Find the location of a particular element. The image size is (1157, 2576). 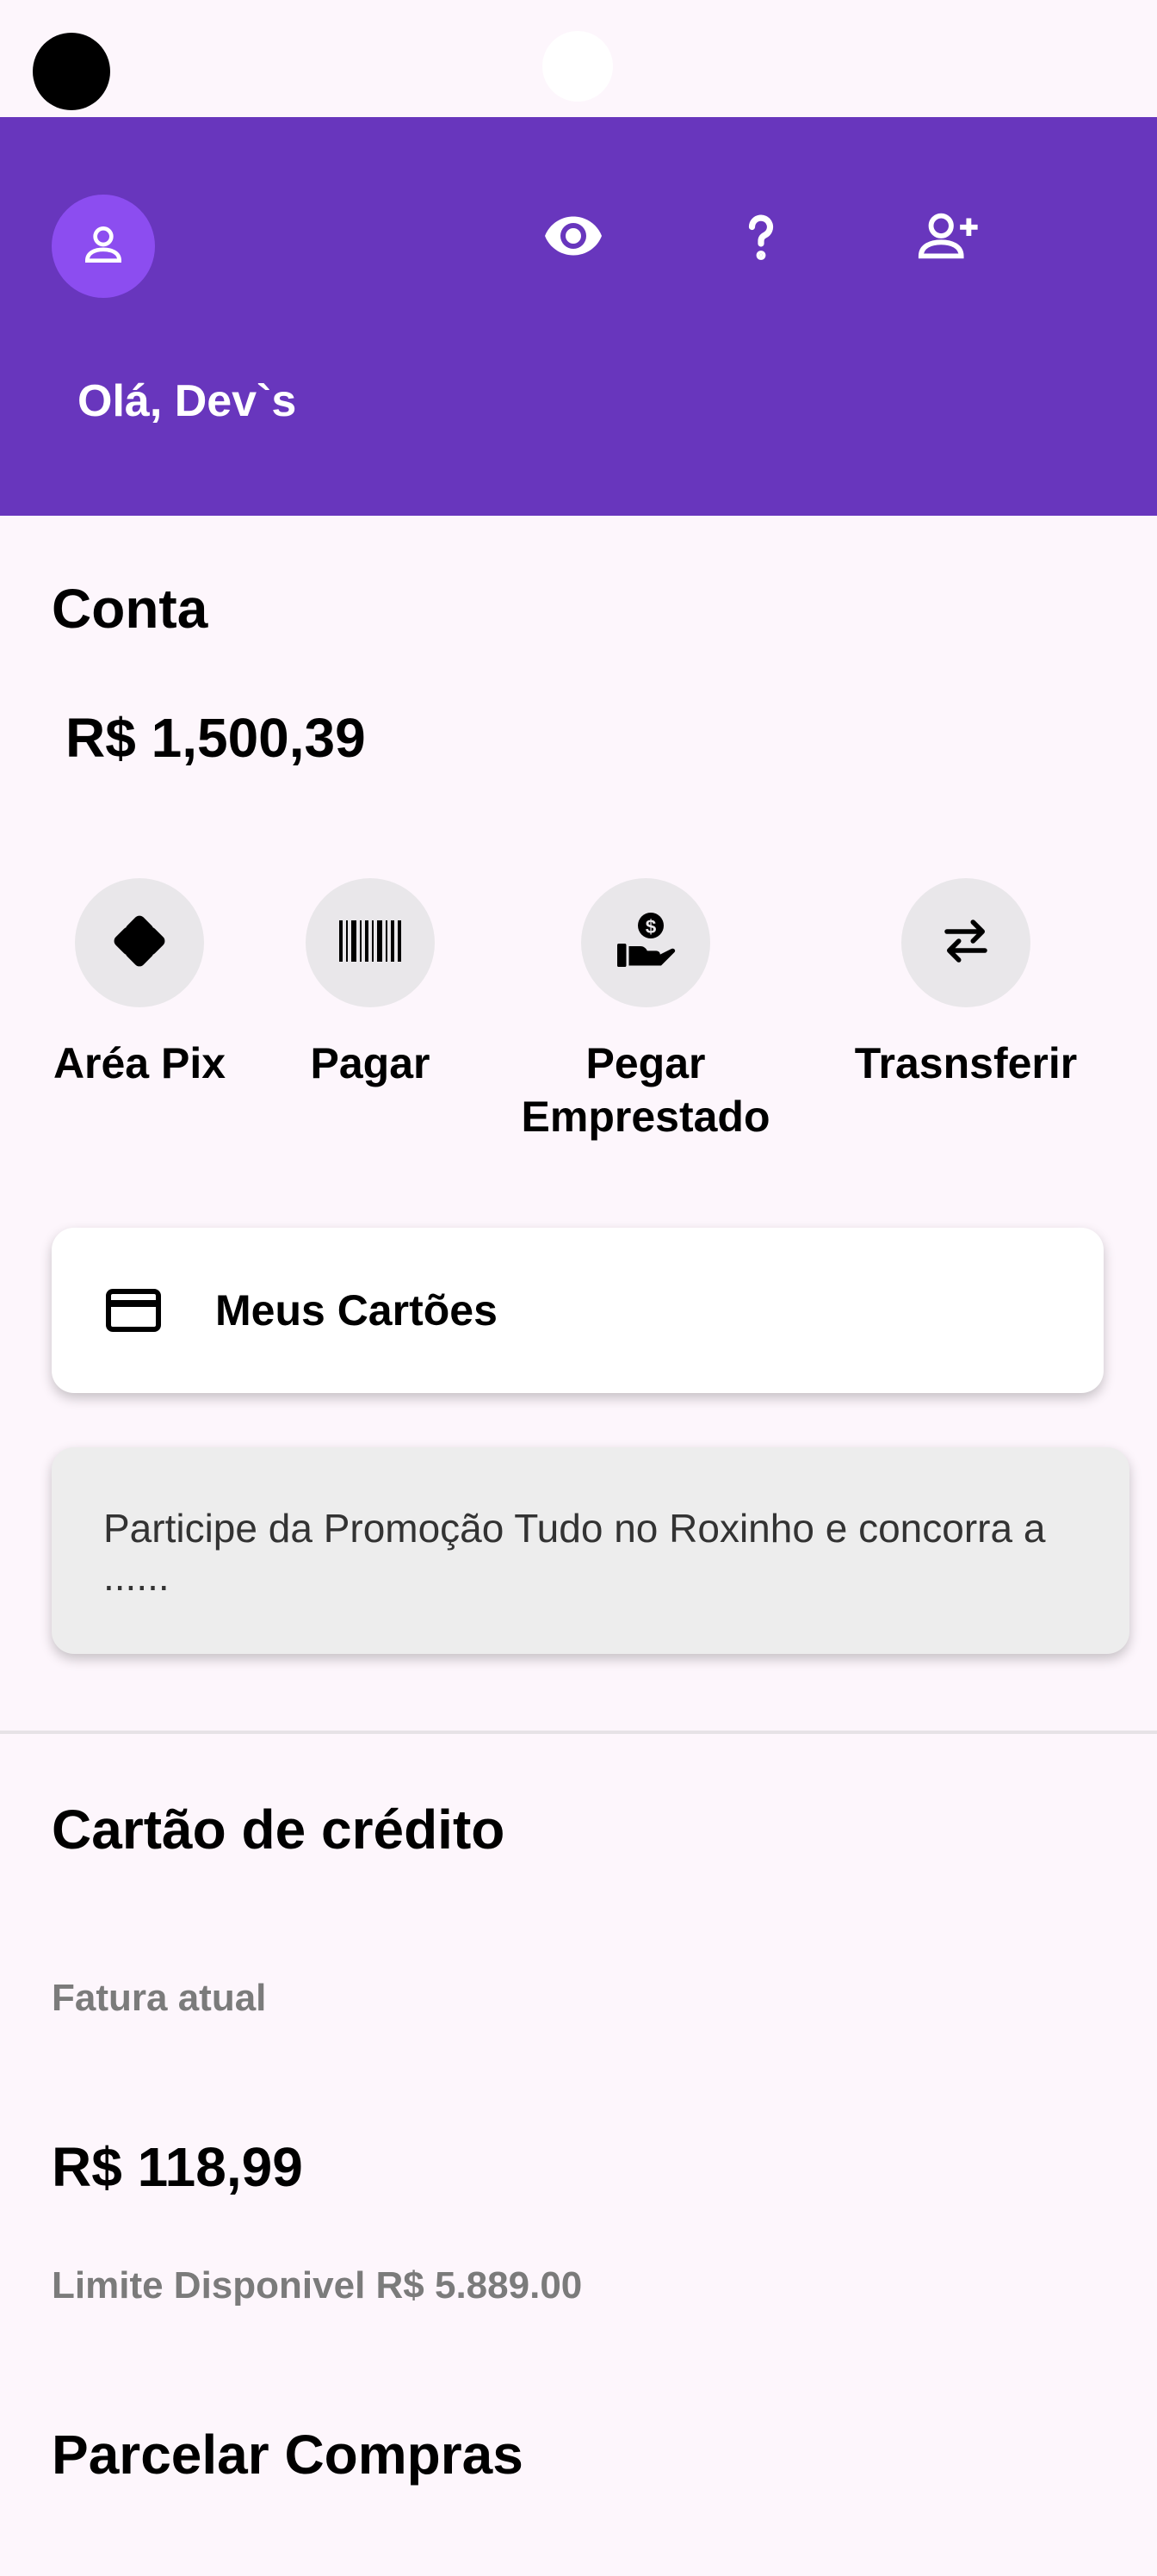

status-bar is located at coordinates (579, 59).